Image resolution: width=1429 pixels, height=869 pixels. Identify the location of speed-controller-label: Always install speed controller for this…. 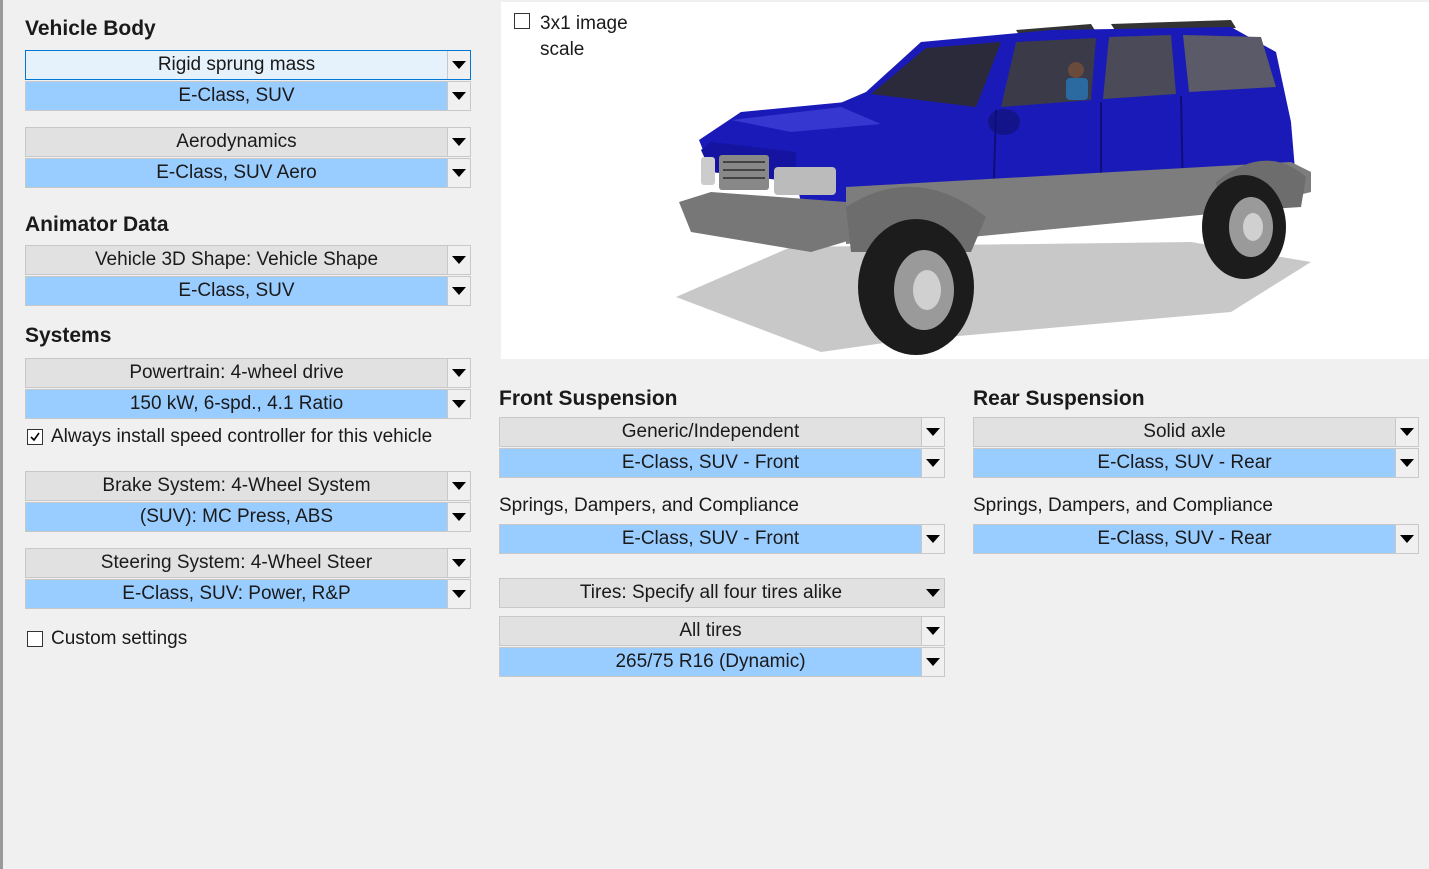
(242, 436).